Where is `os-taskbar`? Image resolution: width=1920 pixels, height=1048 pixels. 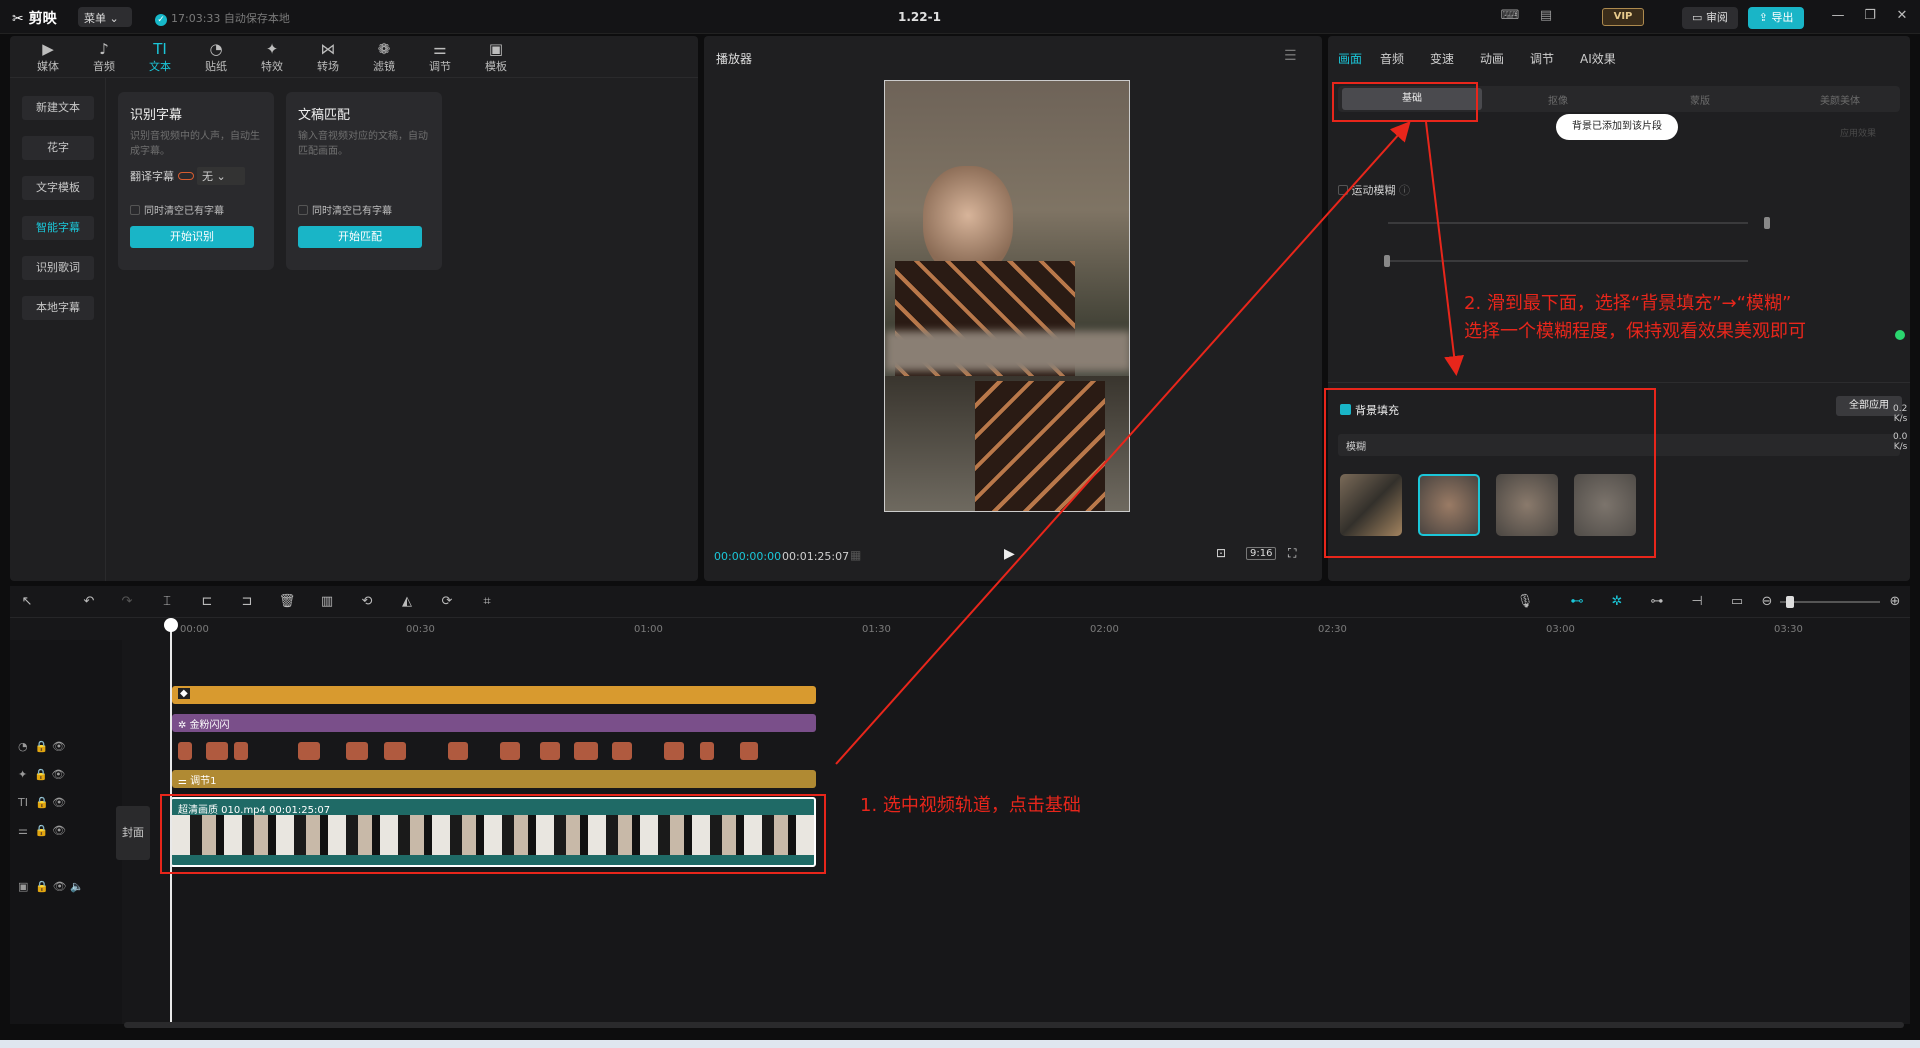
os-taskbar is located at coordinates (960, 1044).